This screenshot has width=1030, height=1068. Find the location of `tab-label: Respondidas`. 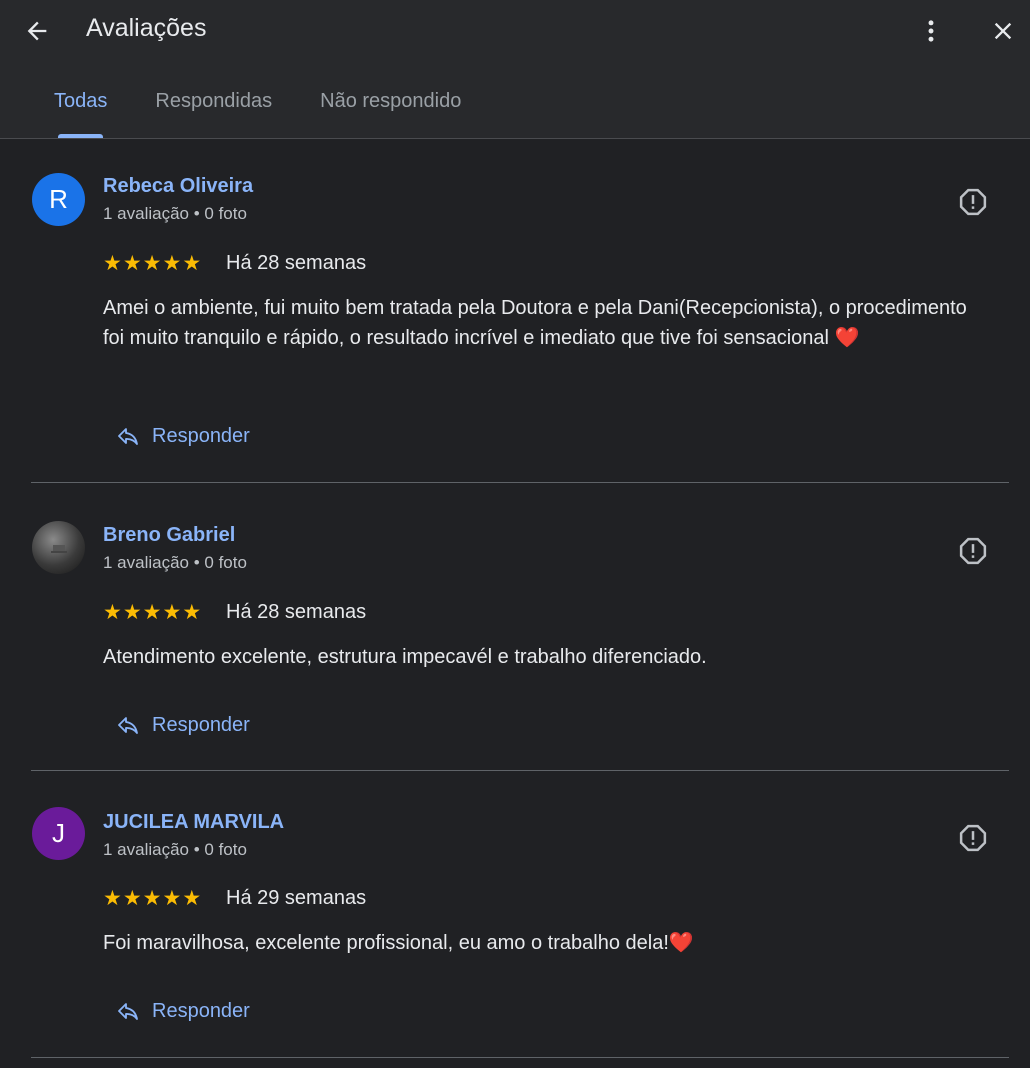

tab-label: Respondidas is located at coordinates (214, 101).